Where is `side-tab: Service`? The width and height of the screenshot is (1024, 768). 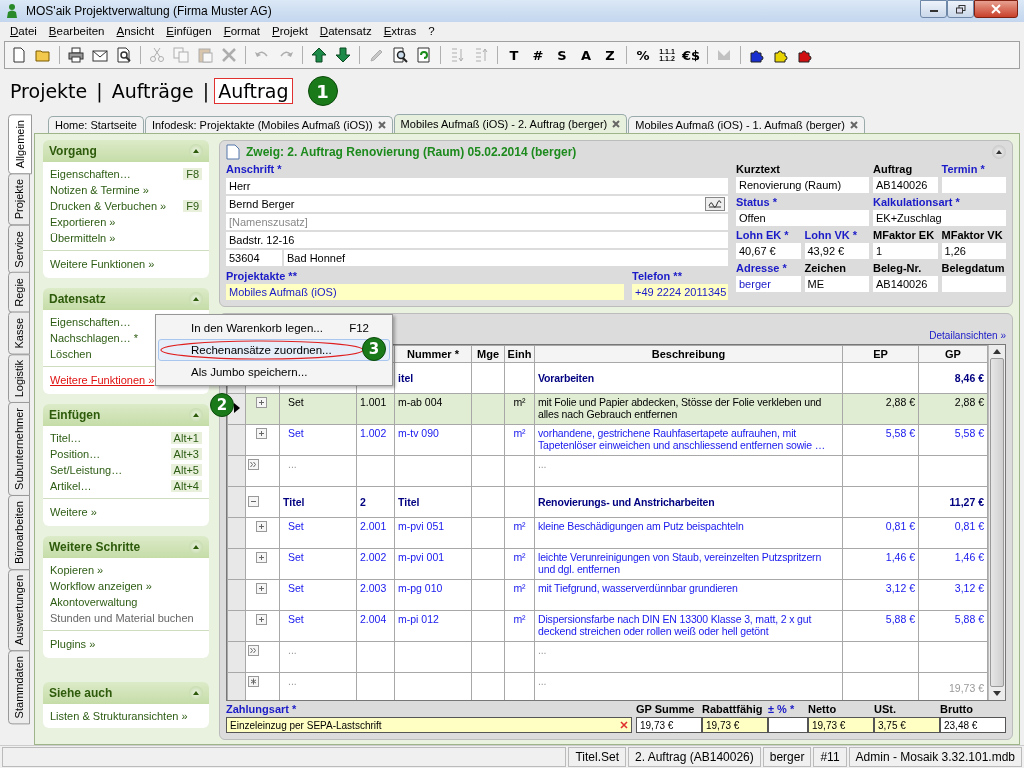
side-tab: Service is located at coordinates (19, 249).